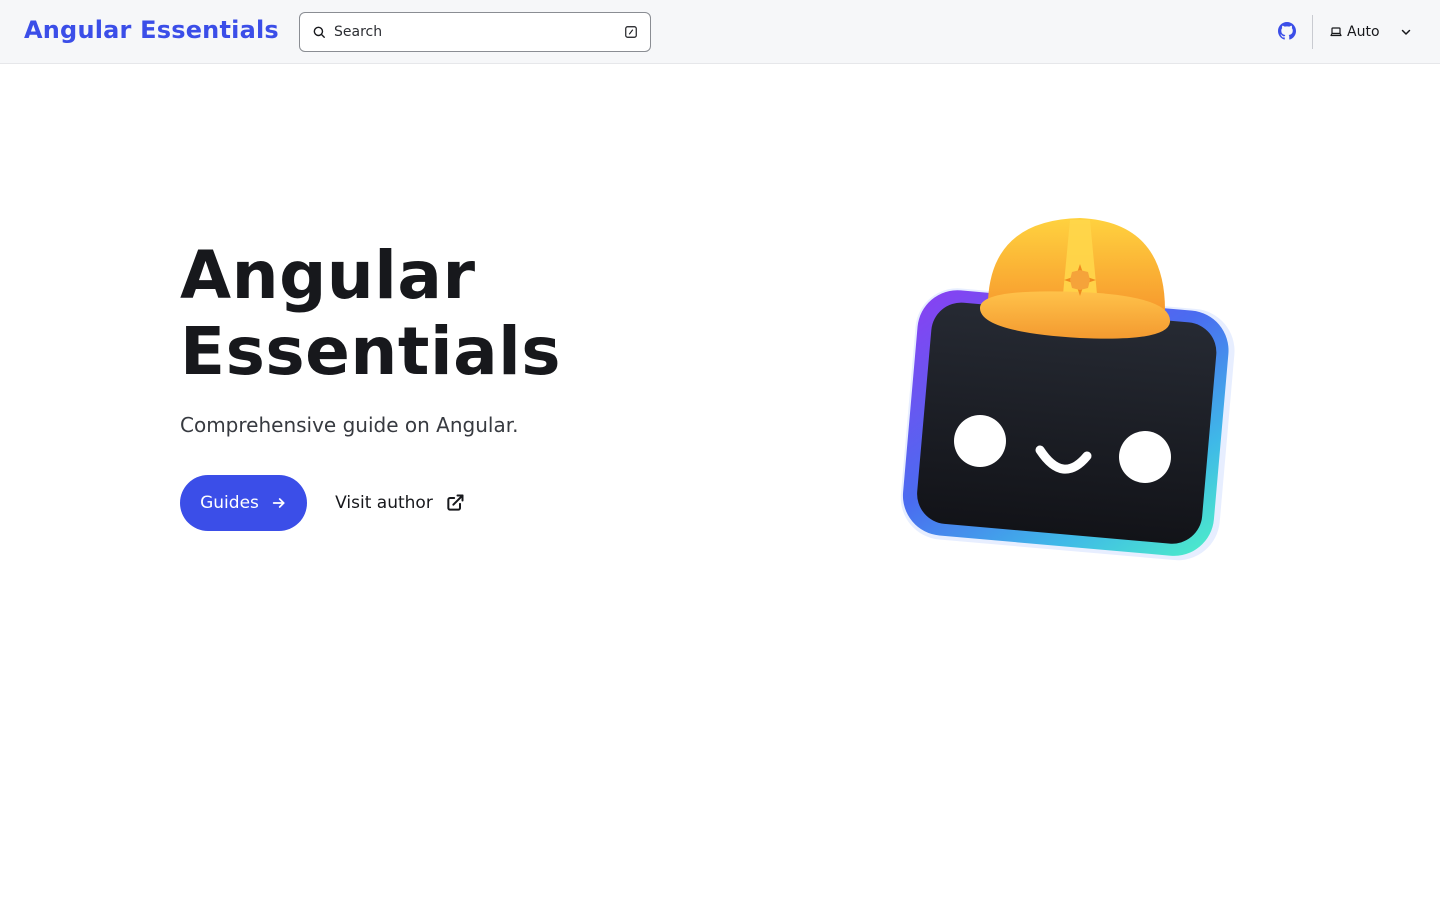 The height and width of the screenshot is (900, 1440). I want to click on github-link, so click(1288, 32).